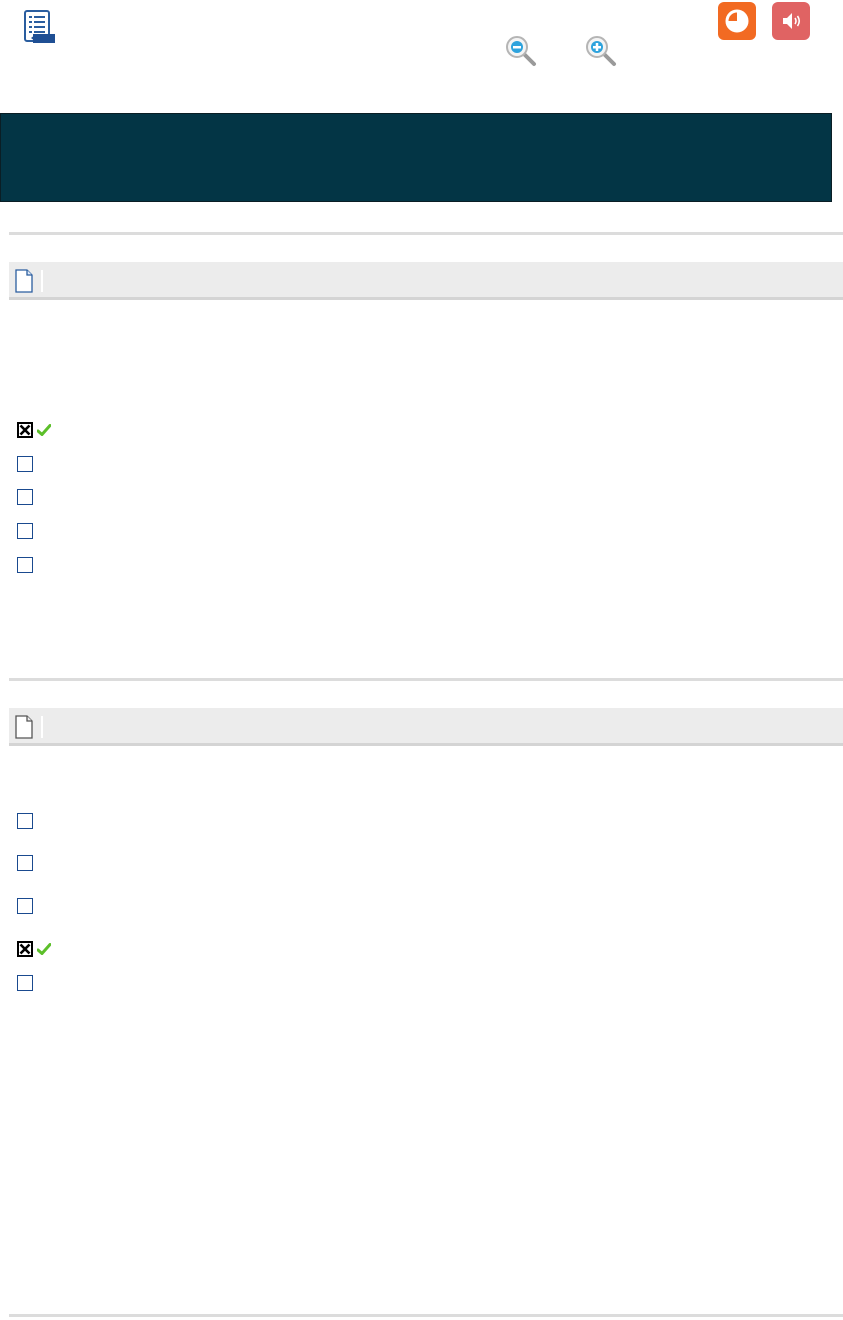 The width and height of the screenshot is (843, 1320). I want to click on zoom-out-icon, so click(521, 51).